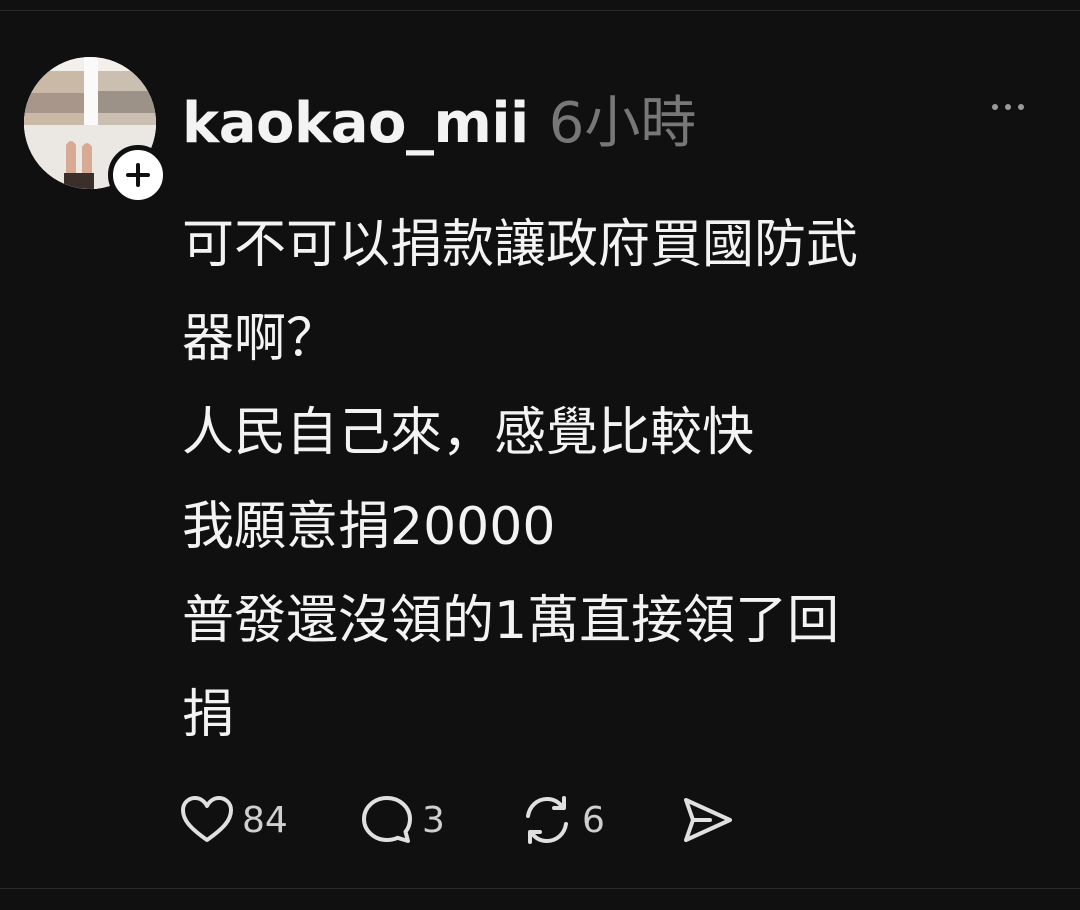  I want to click on post-text-line: 人民自己來，感覺比較快, so click(468, 433).